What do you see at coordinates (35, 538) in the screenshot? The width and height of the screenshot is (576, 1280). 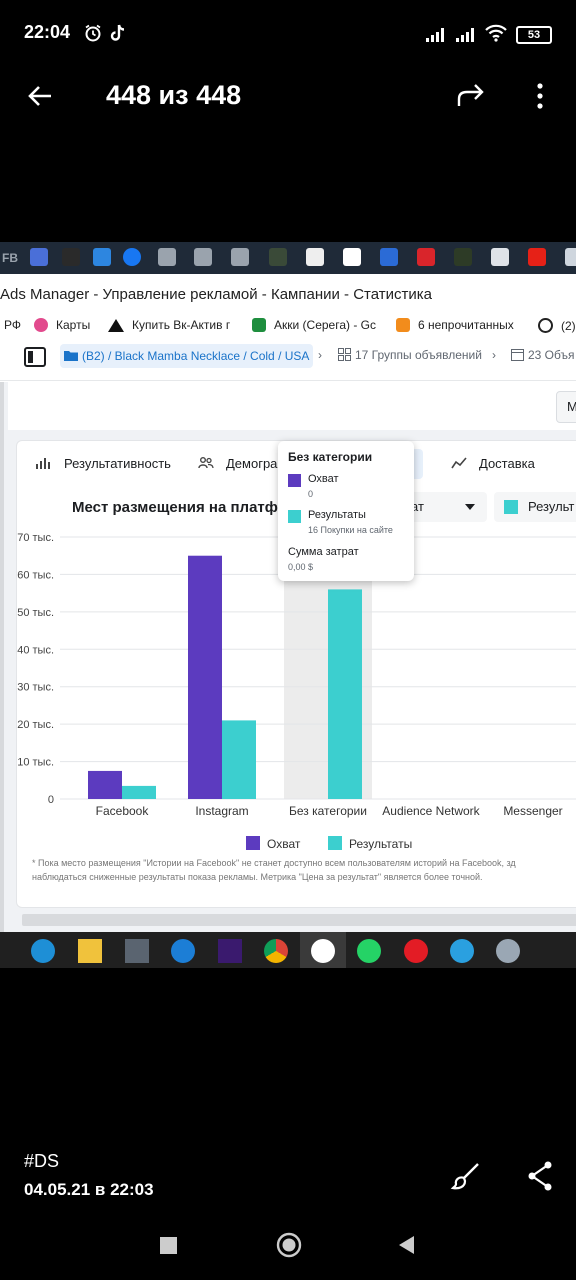 I see `y-tick-label: 70 тыс.` at bounding box center [35, 538].